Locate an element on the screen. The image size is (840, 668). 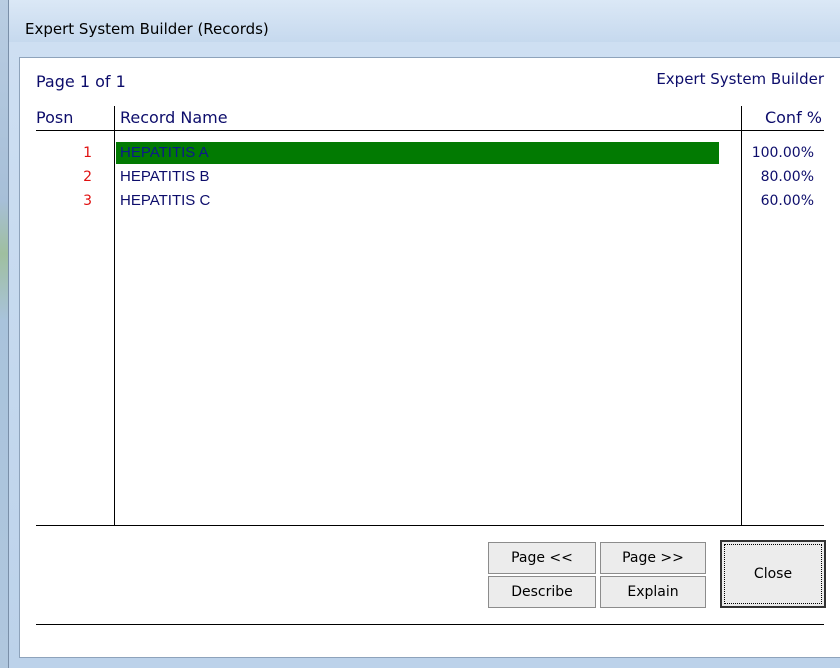
row-confidence: 60.00% is located at coordinates (787, 201).